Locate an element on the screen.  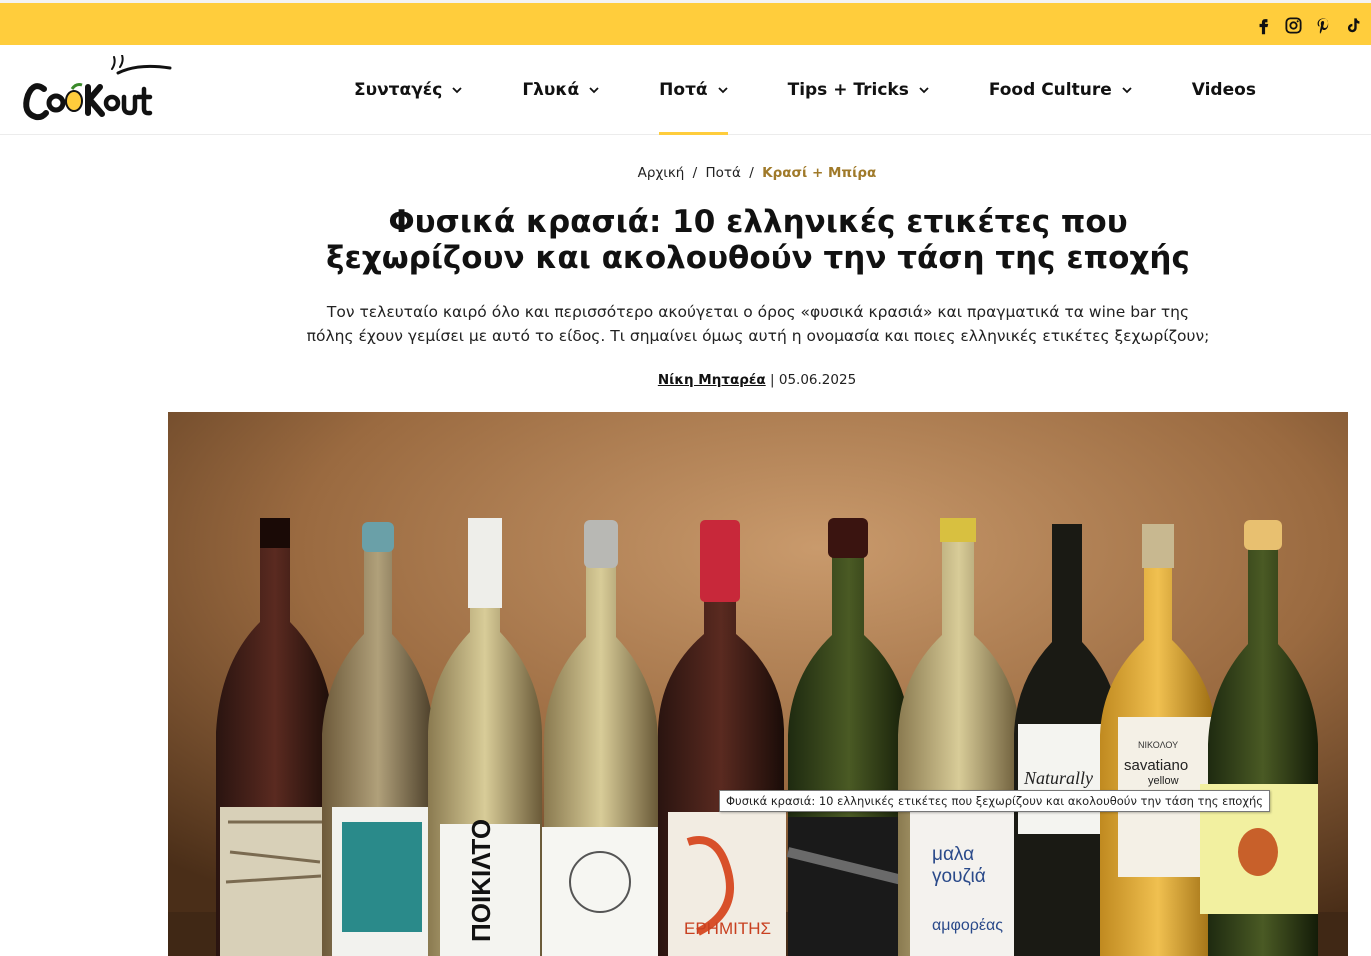
nav-item-label: Ποτά is located at coordinates (683, 90).